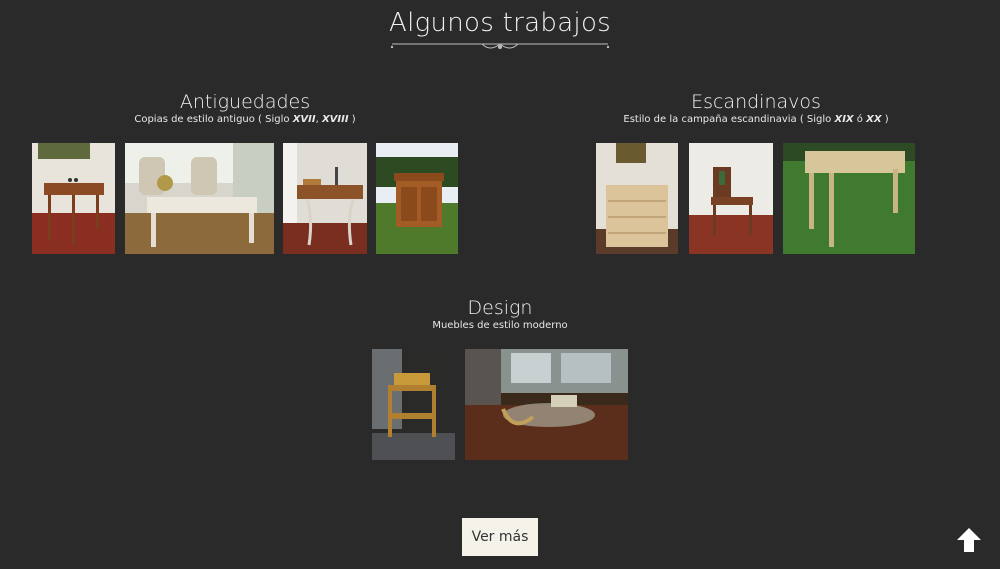 The height and width of the screenshot is (569, 1000). What do you see at coordinates (199, 198) in the screenshot?
I see `photo-antique-coffee-table` at bounding box center [199, 198].